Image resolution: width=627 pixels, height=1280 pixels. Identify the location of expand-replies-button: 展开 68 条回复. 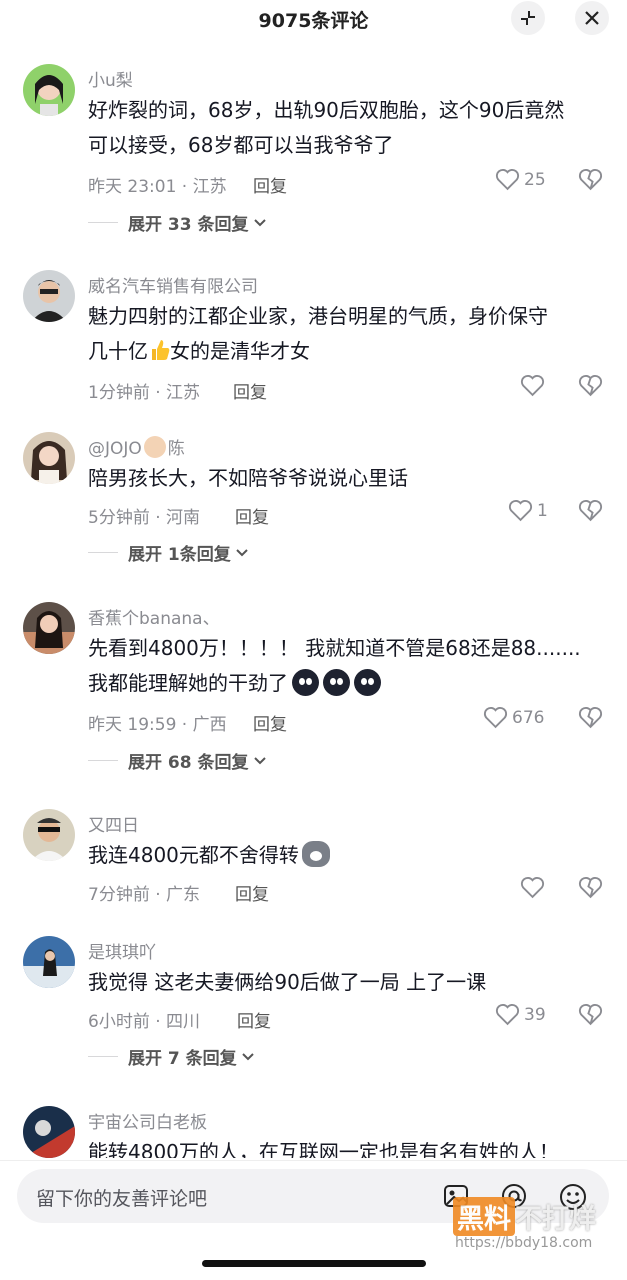
(177, 760).